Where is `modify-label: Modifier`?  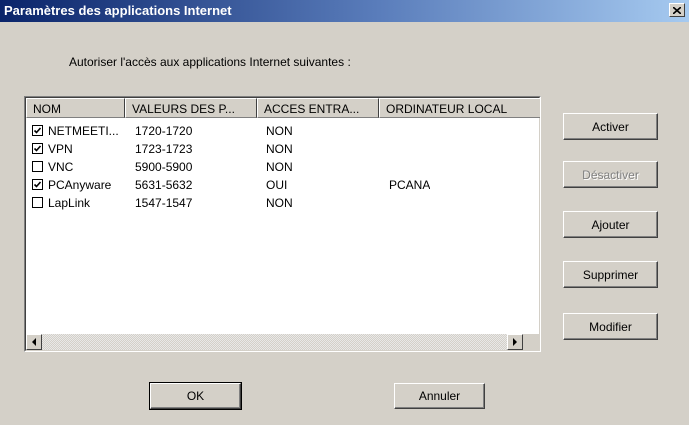
modify-label: Modifier is located at coordinates (610, 326).